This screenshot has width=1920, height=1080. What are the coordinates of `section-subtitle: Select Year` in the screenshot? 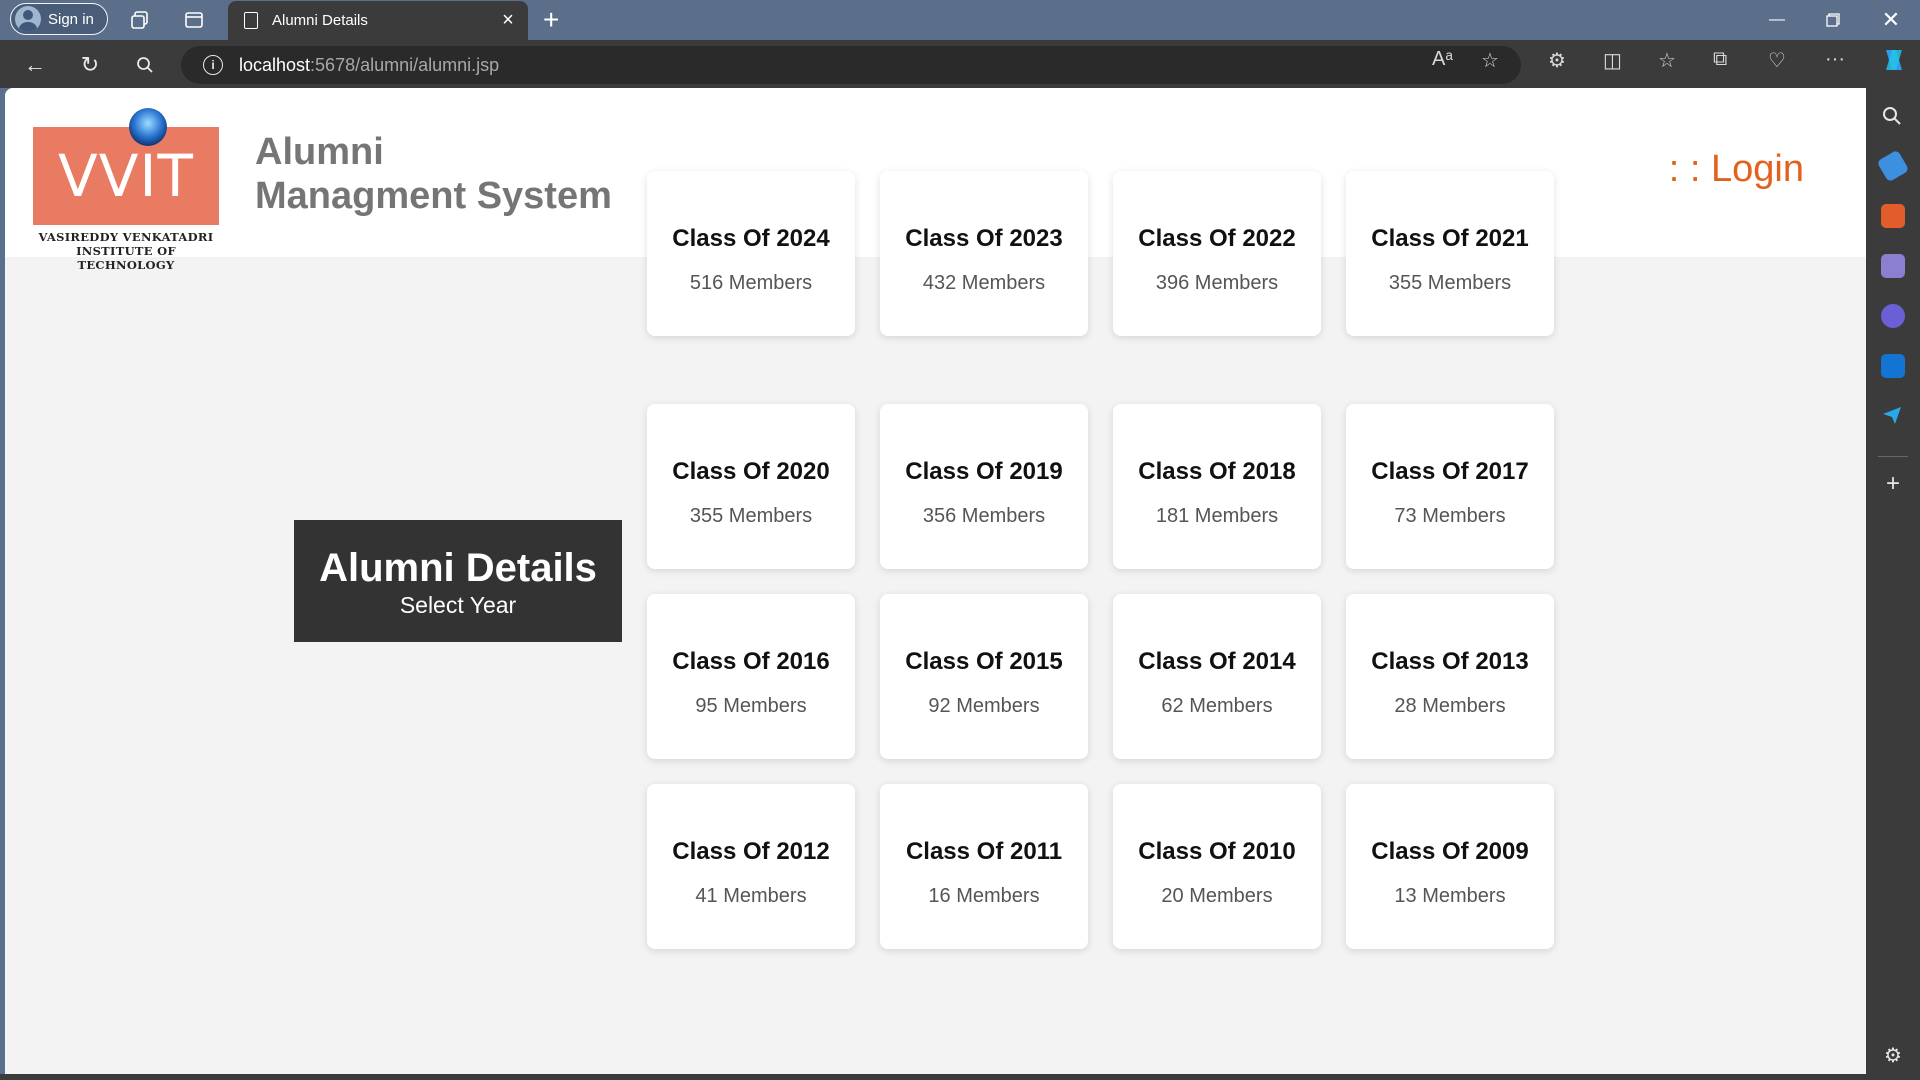 It's located at (458, 605).